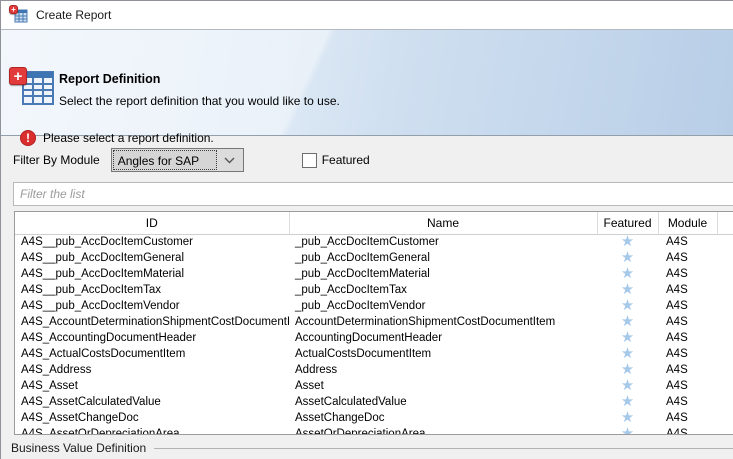  Describe the element at coordinates (309, 160) in the screenshot. I see `featured-checkbox` at that location.